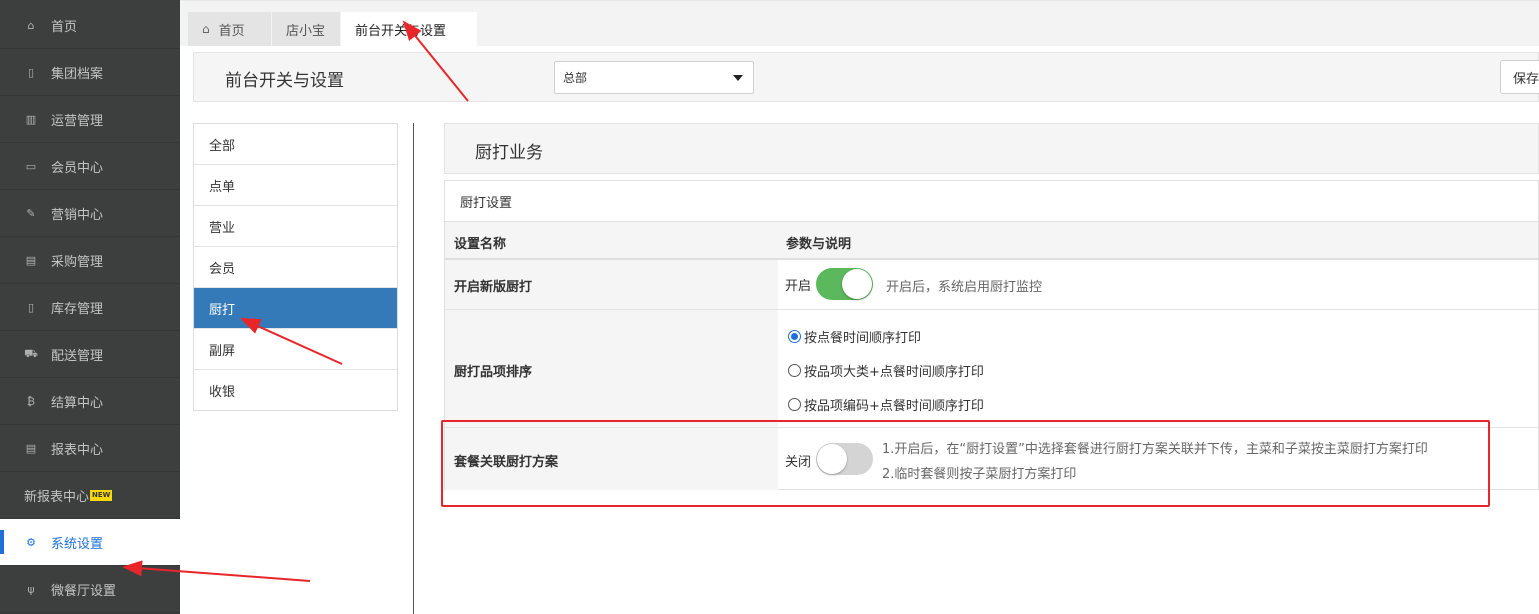 This screenshot has width=1539, height=614. What do you see at coordinates (401, 31) in the screenshot?
I see `tab-label: 前台开关与设置` at bounding box center [401, 31].